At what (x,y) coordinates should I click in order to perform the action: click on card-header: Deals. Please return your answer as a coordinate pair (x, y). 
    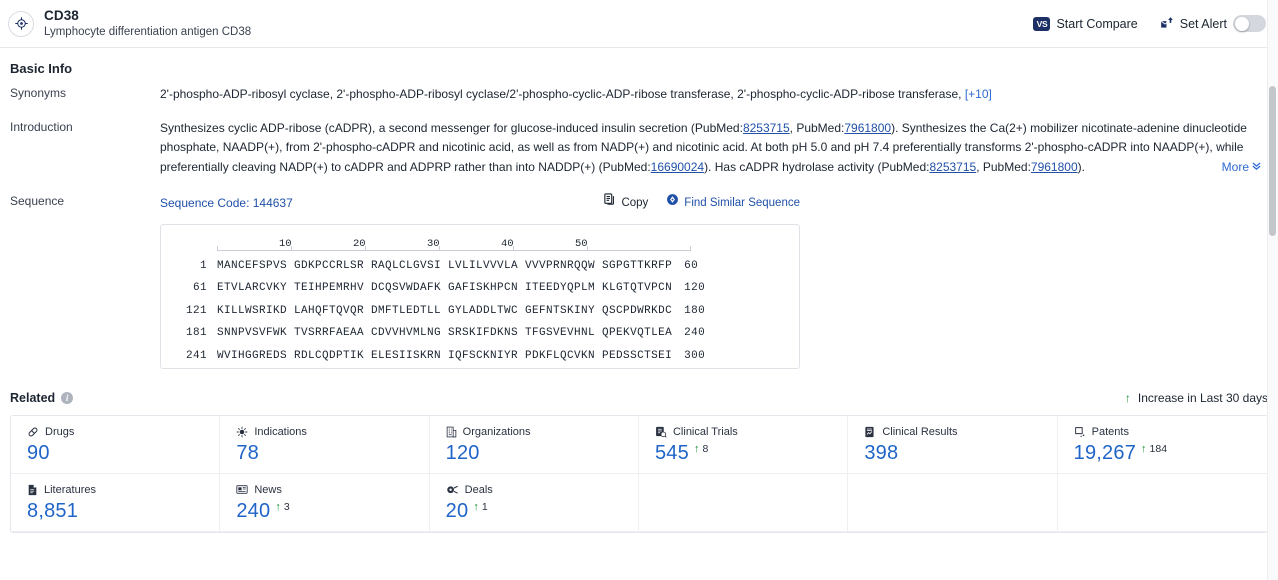
    Looking at the image, I should click on (542, 490).